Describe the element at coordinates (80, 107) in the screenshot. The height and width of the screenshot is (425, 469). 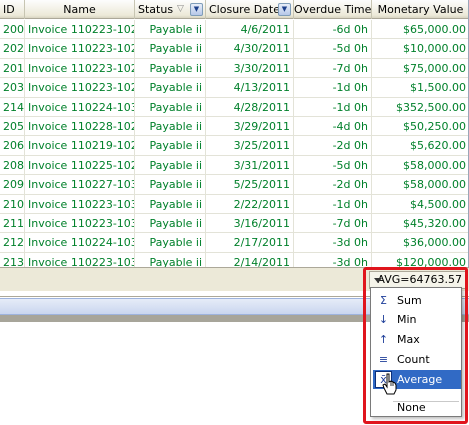
I see `cell-name: Invoice 110224-1035` at that location.